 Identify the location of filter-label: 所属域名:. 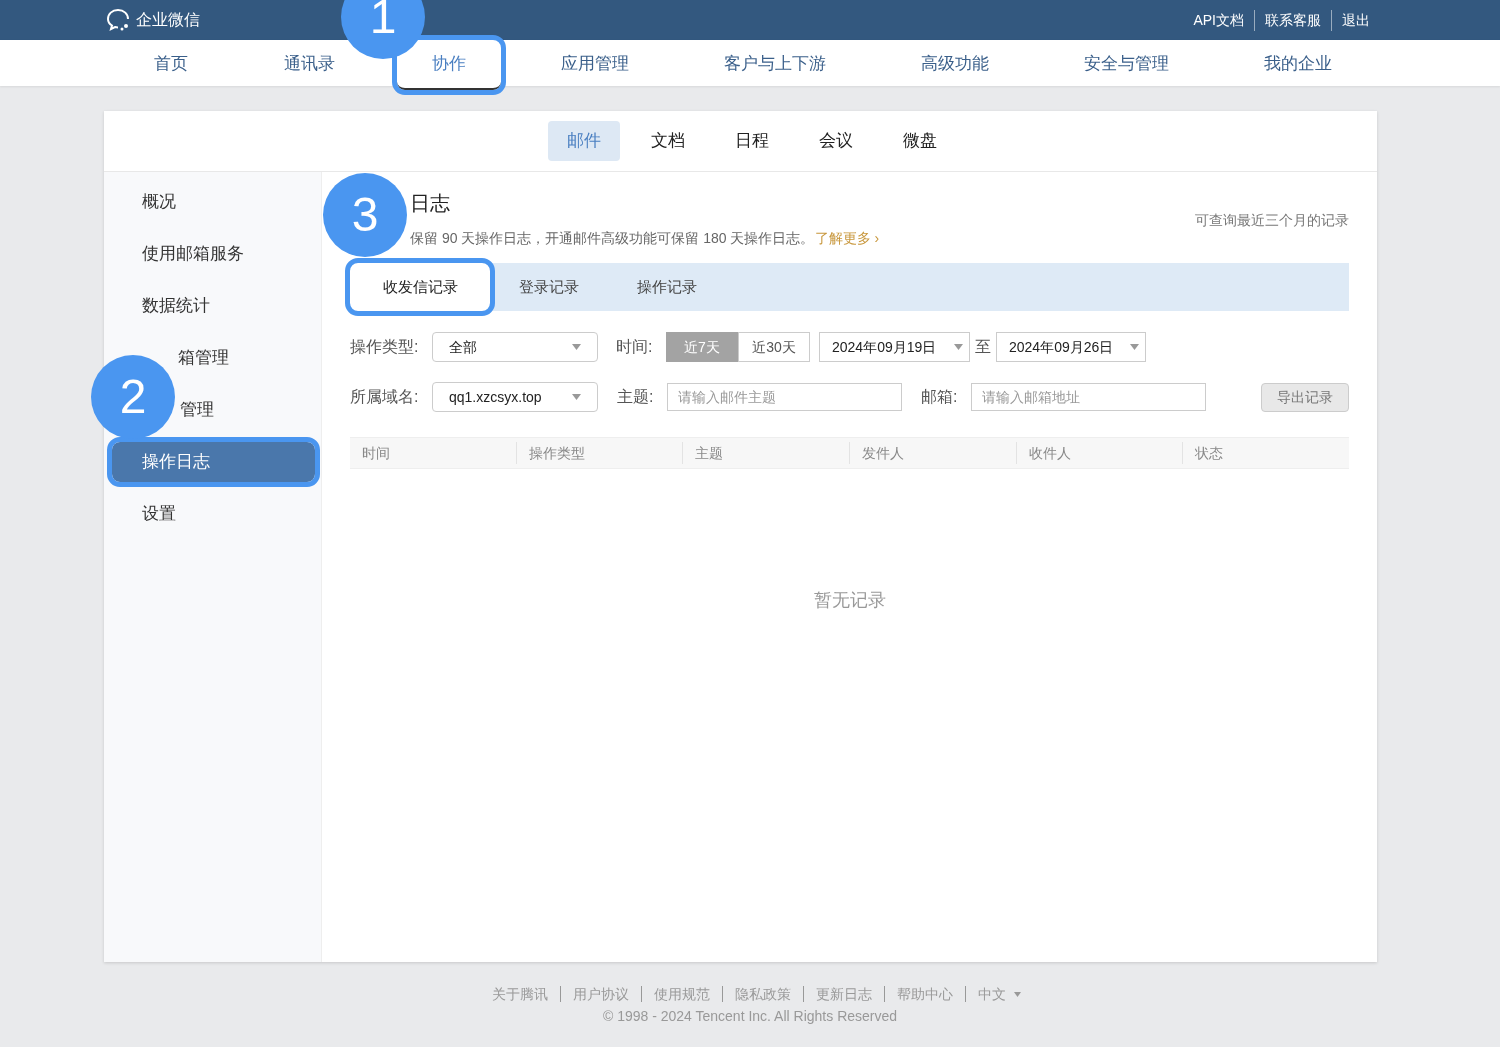
(385, 397).